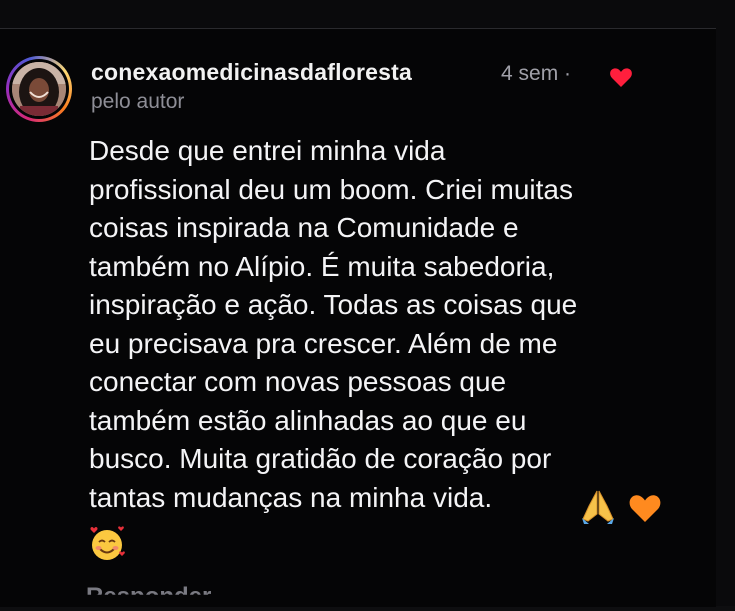 The height and width of the screenshot is (611, 735). I want to click on red-heart-icon, so click(621, 77).